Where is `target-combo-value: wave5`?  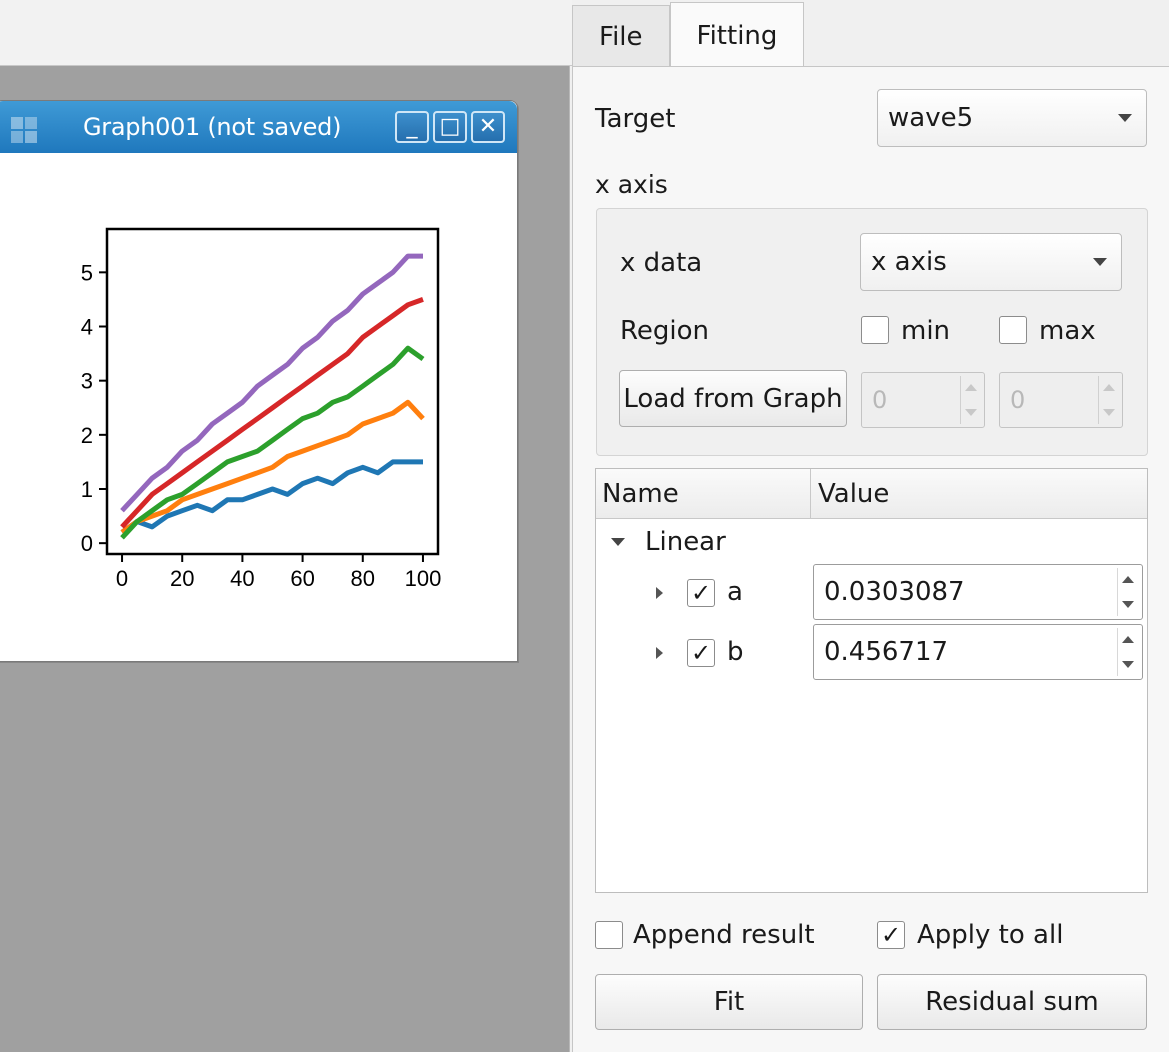 target-combo-value: wave5 is located at coordinates (931, 118).